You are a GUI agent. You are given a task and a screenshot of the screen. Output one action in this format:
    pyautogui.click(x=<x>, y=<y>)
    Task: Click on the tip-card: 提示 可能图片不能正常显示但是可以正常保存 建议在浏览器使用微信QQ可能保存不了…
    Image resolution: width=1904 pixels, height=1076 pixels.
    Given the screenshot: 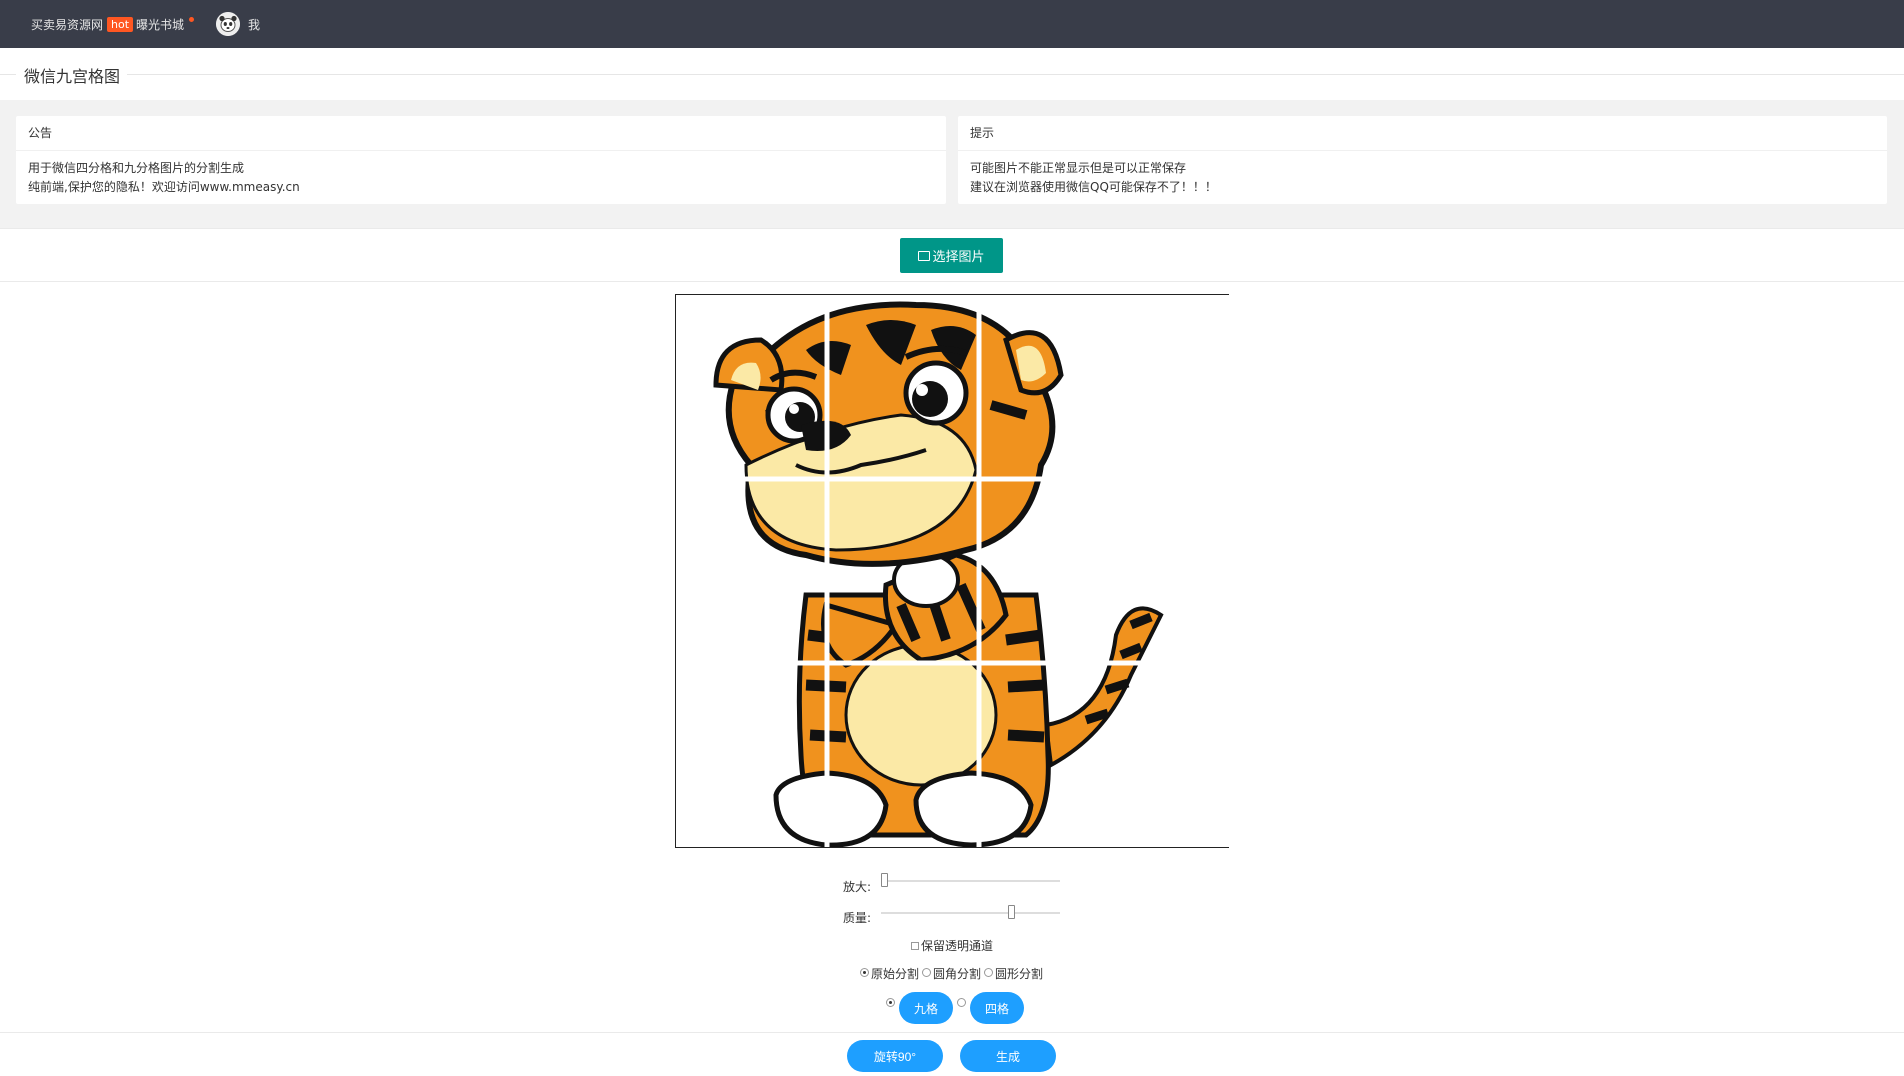 What is the action you would take?
    pyautogui.click(x=1422, y=160)
    